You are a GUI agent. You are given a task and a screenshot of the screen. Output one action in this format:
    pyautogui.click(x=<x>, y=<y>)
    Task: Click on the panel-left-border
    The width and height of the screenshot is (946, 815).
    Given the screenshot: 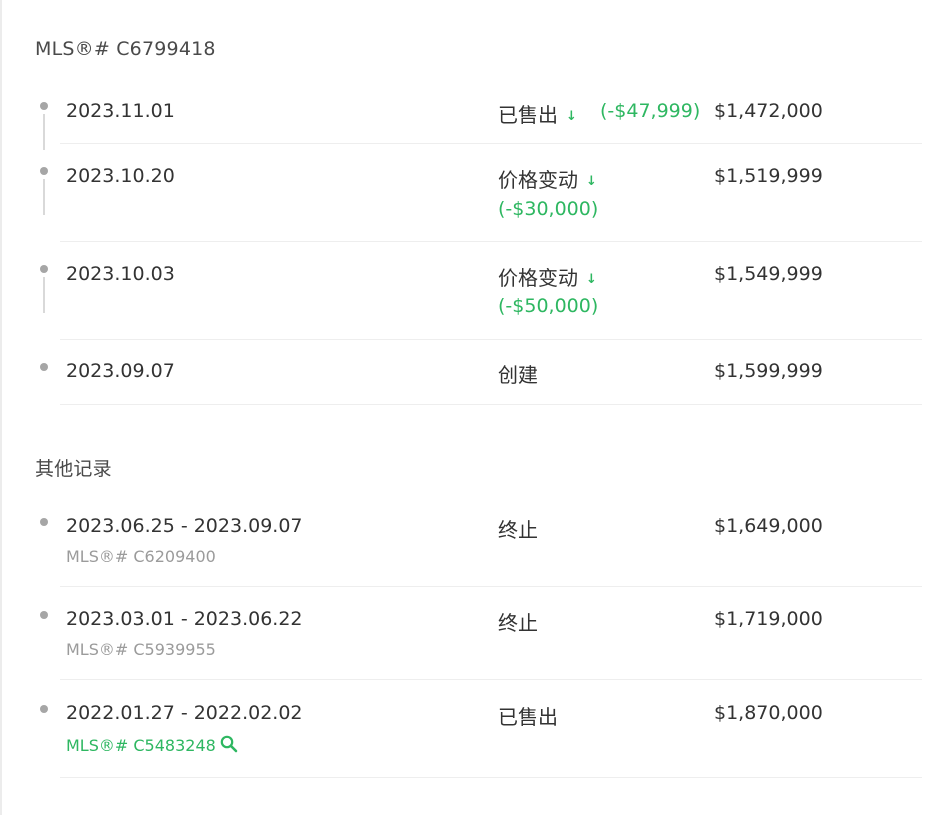 What is the action you would take?
    pyautogui.click(x=1, y=407)
    